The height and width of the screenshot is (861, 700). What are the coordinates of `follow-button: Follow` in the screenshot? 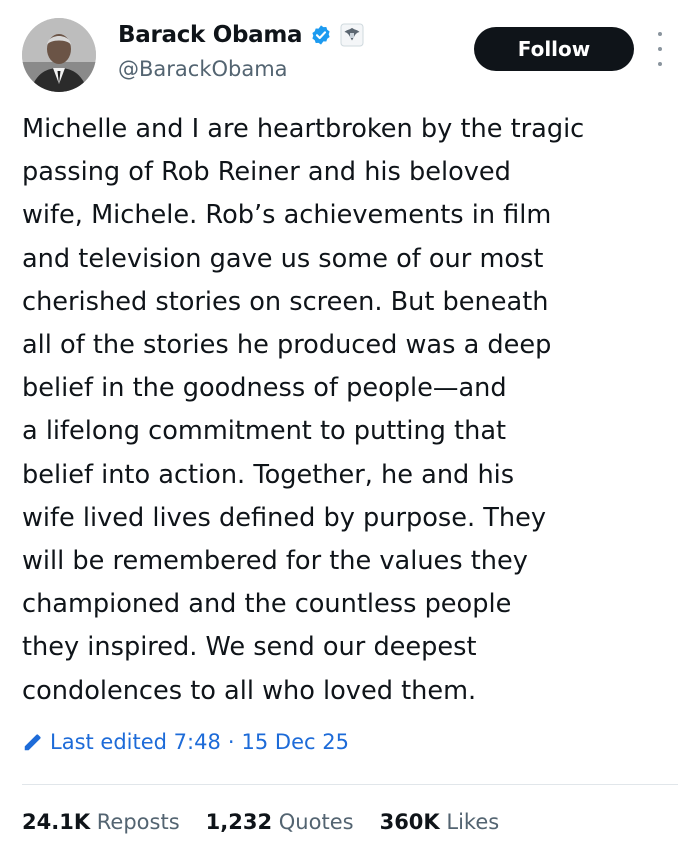 It's located at (554, 49).